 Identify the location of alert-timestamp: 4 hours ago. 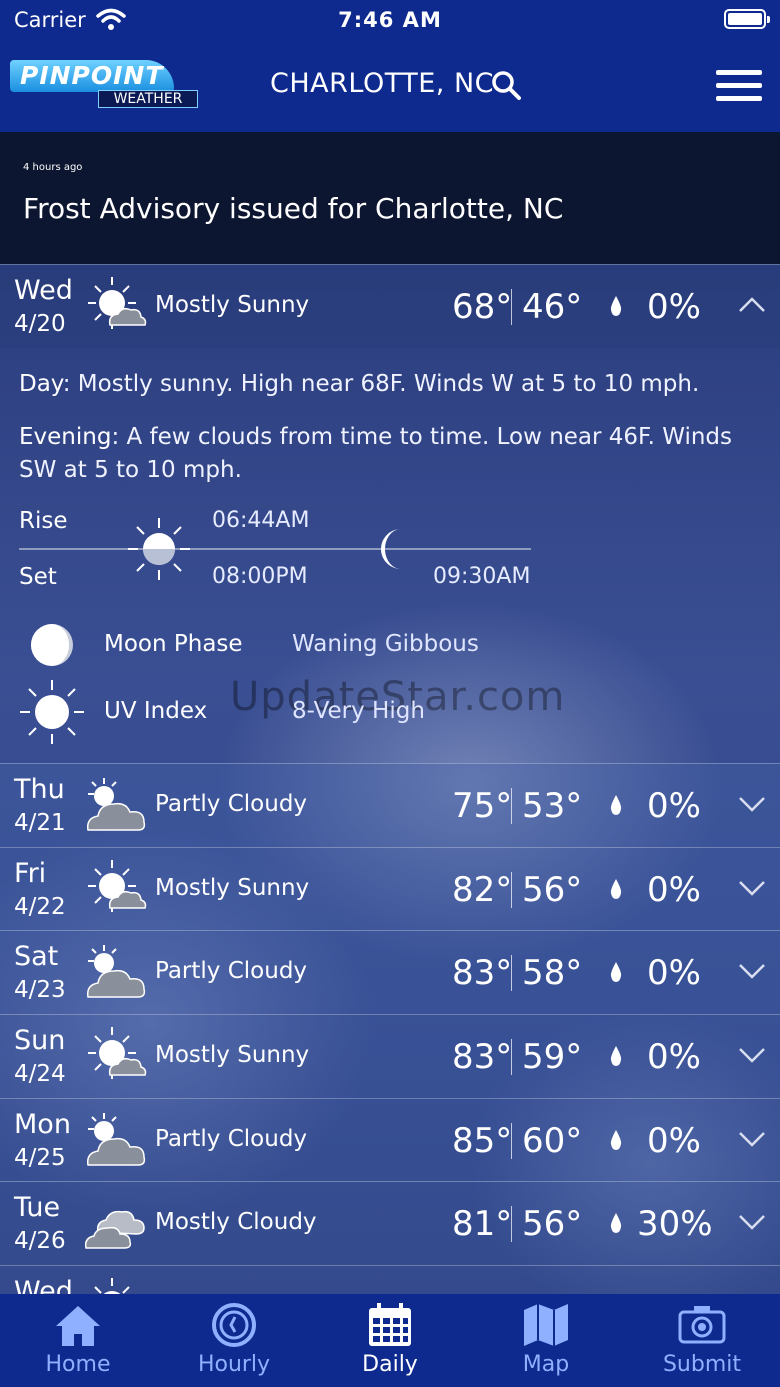
(53, 167).